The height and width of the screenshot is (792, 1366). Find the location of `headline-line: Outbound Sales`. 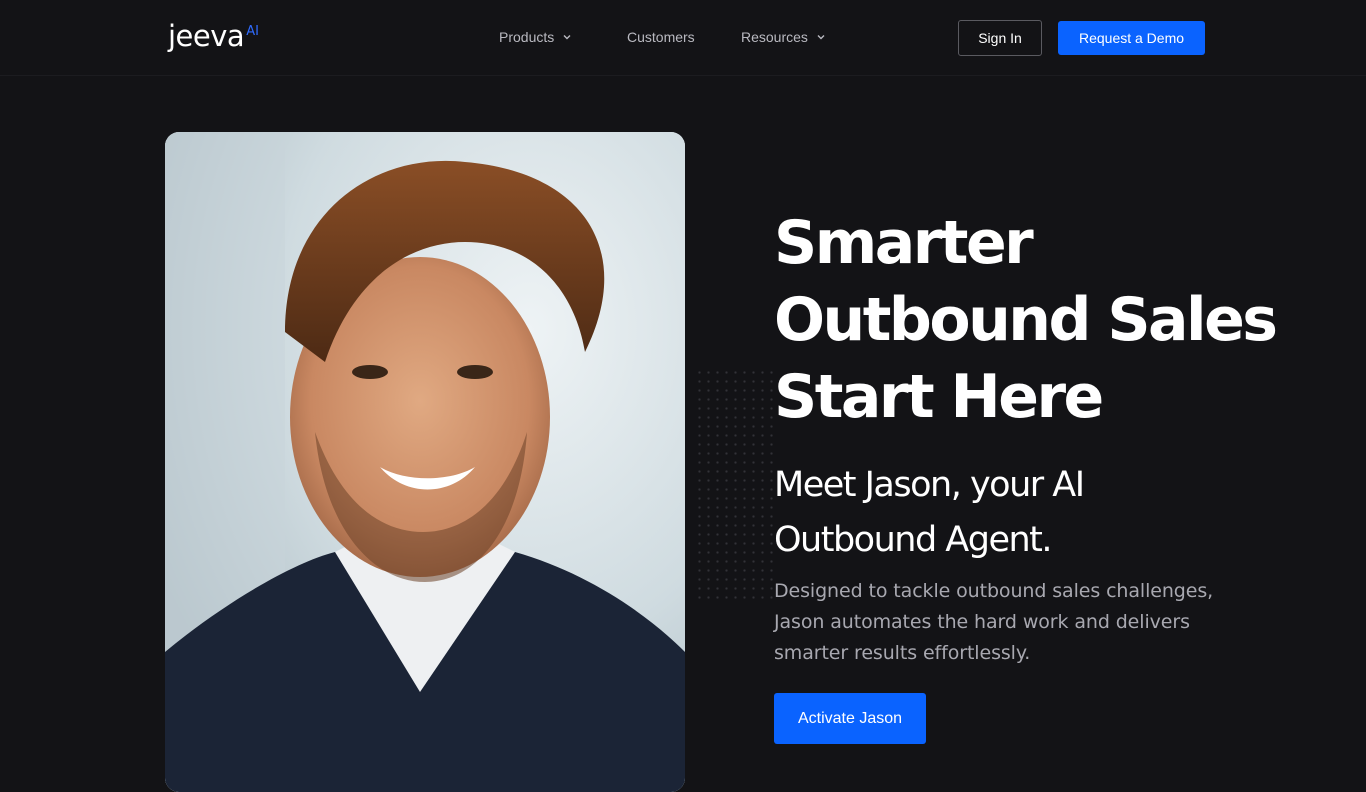

headline-line: Outbound Sales is located at coordinates (1026, 320).